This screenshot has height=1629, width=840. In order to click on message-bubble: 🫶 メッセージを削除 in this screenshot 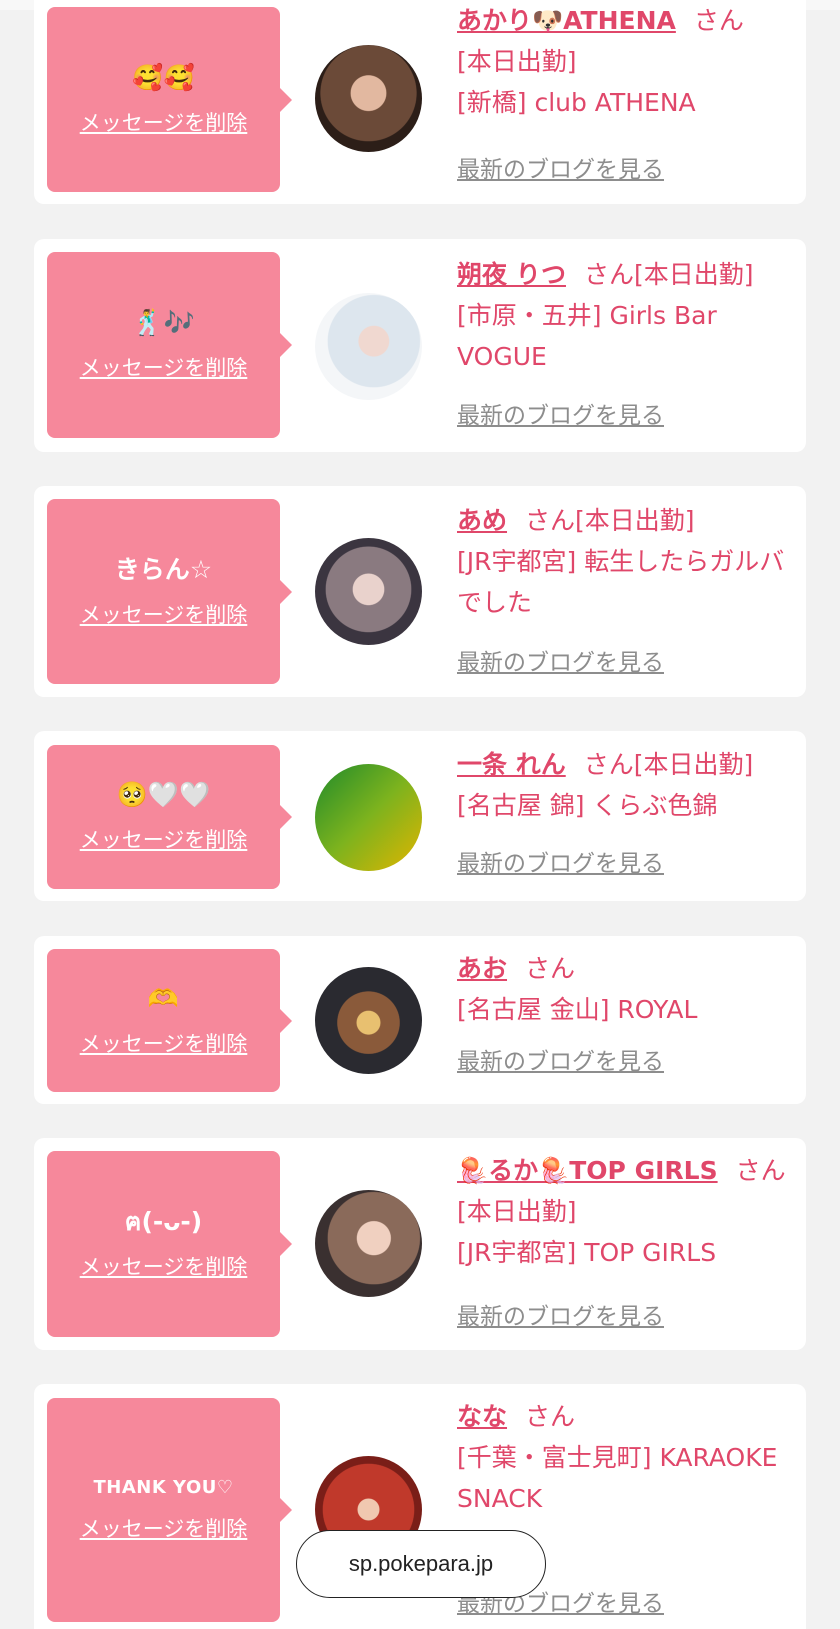, I will do `click(169, 1020)`.